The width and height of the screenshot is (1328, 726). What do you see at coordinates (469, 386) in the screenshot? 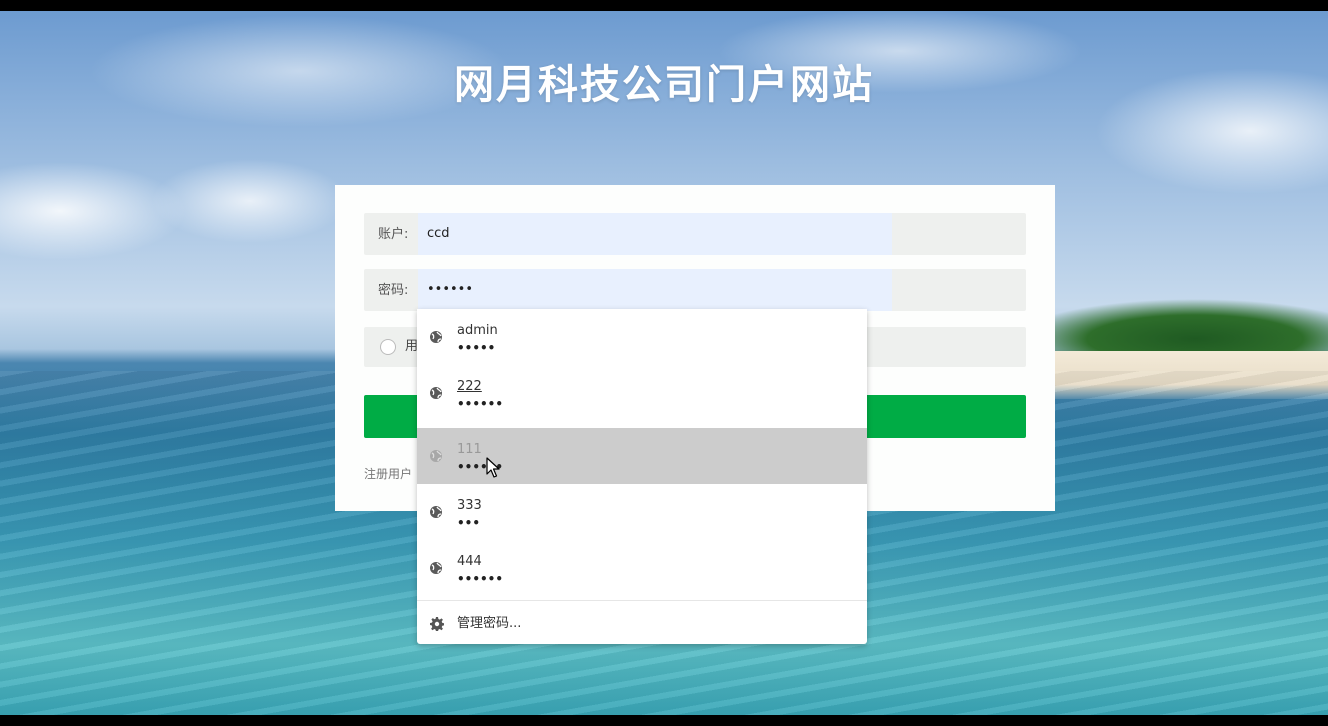
I see `autofill-username: 222` at bounding box center [469, 386].